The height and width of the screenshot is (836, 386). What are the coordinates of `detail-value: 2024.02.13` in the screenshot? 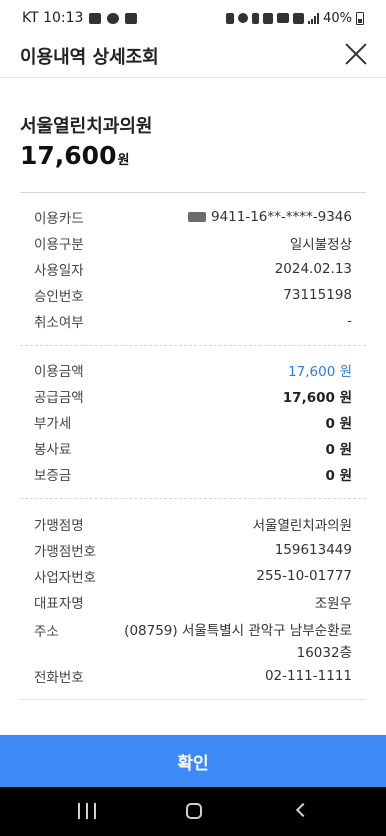 It's located at (313, 269).